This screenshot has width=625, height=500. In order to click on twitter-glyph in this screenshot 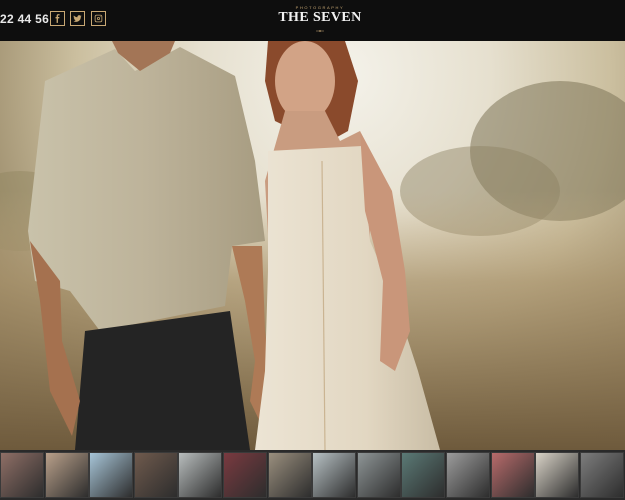, I will do `click(77, 18)`.